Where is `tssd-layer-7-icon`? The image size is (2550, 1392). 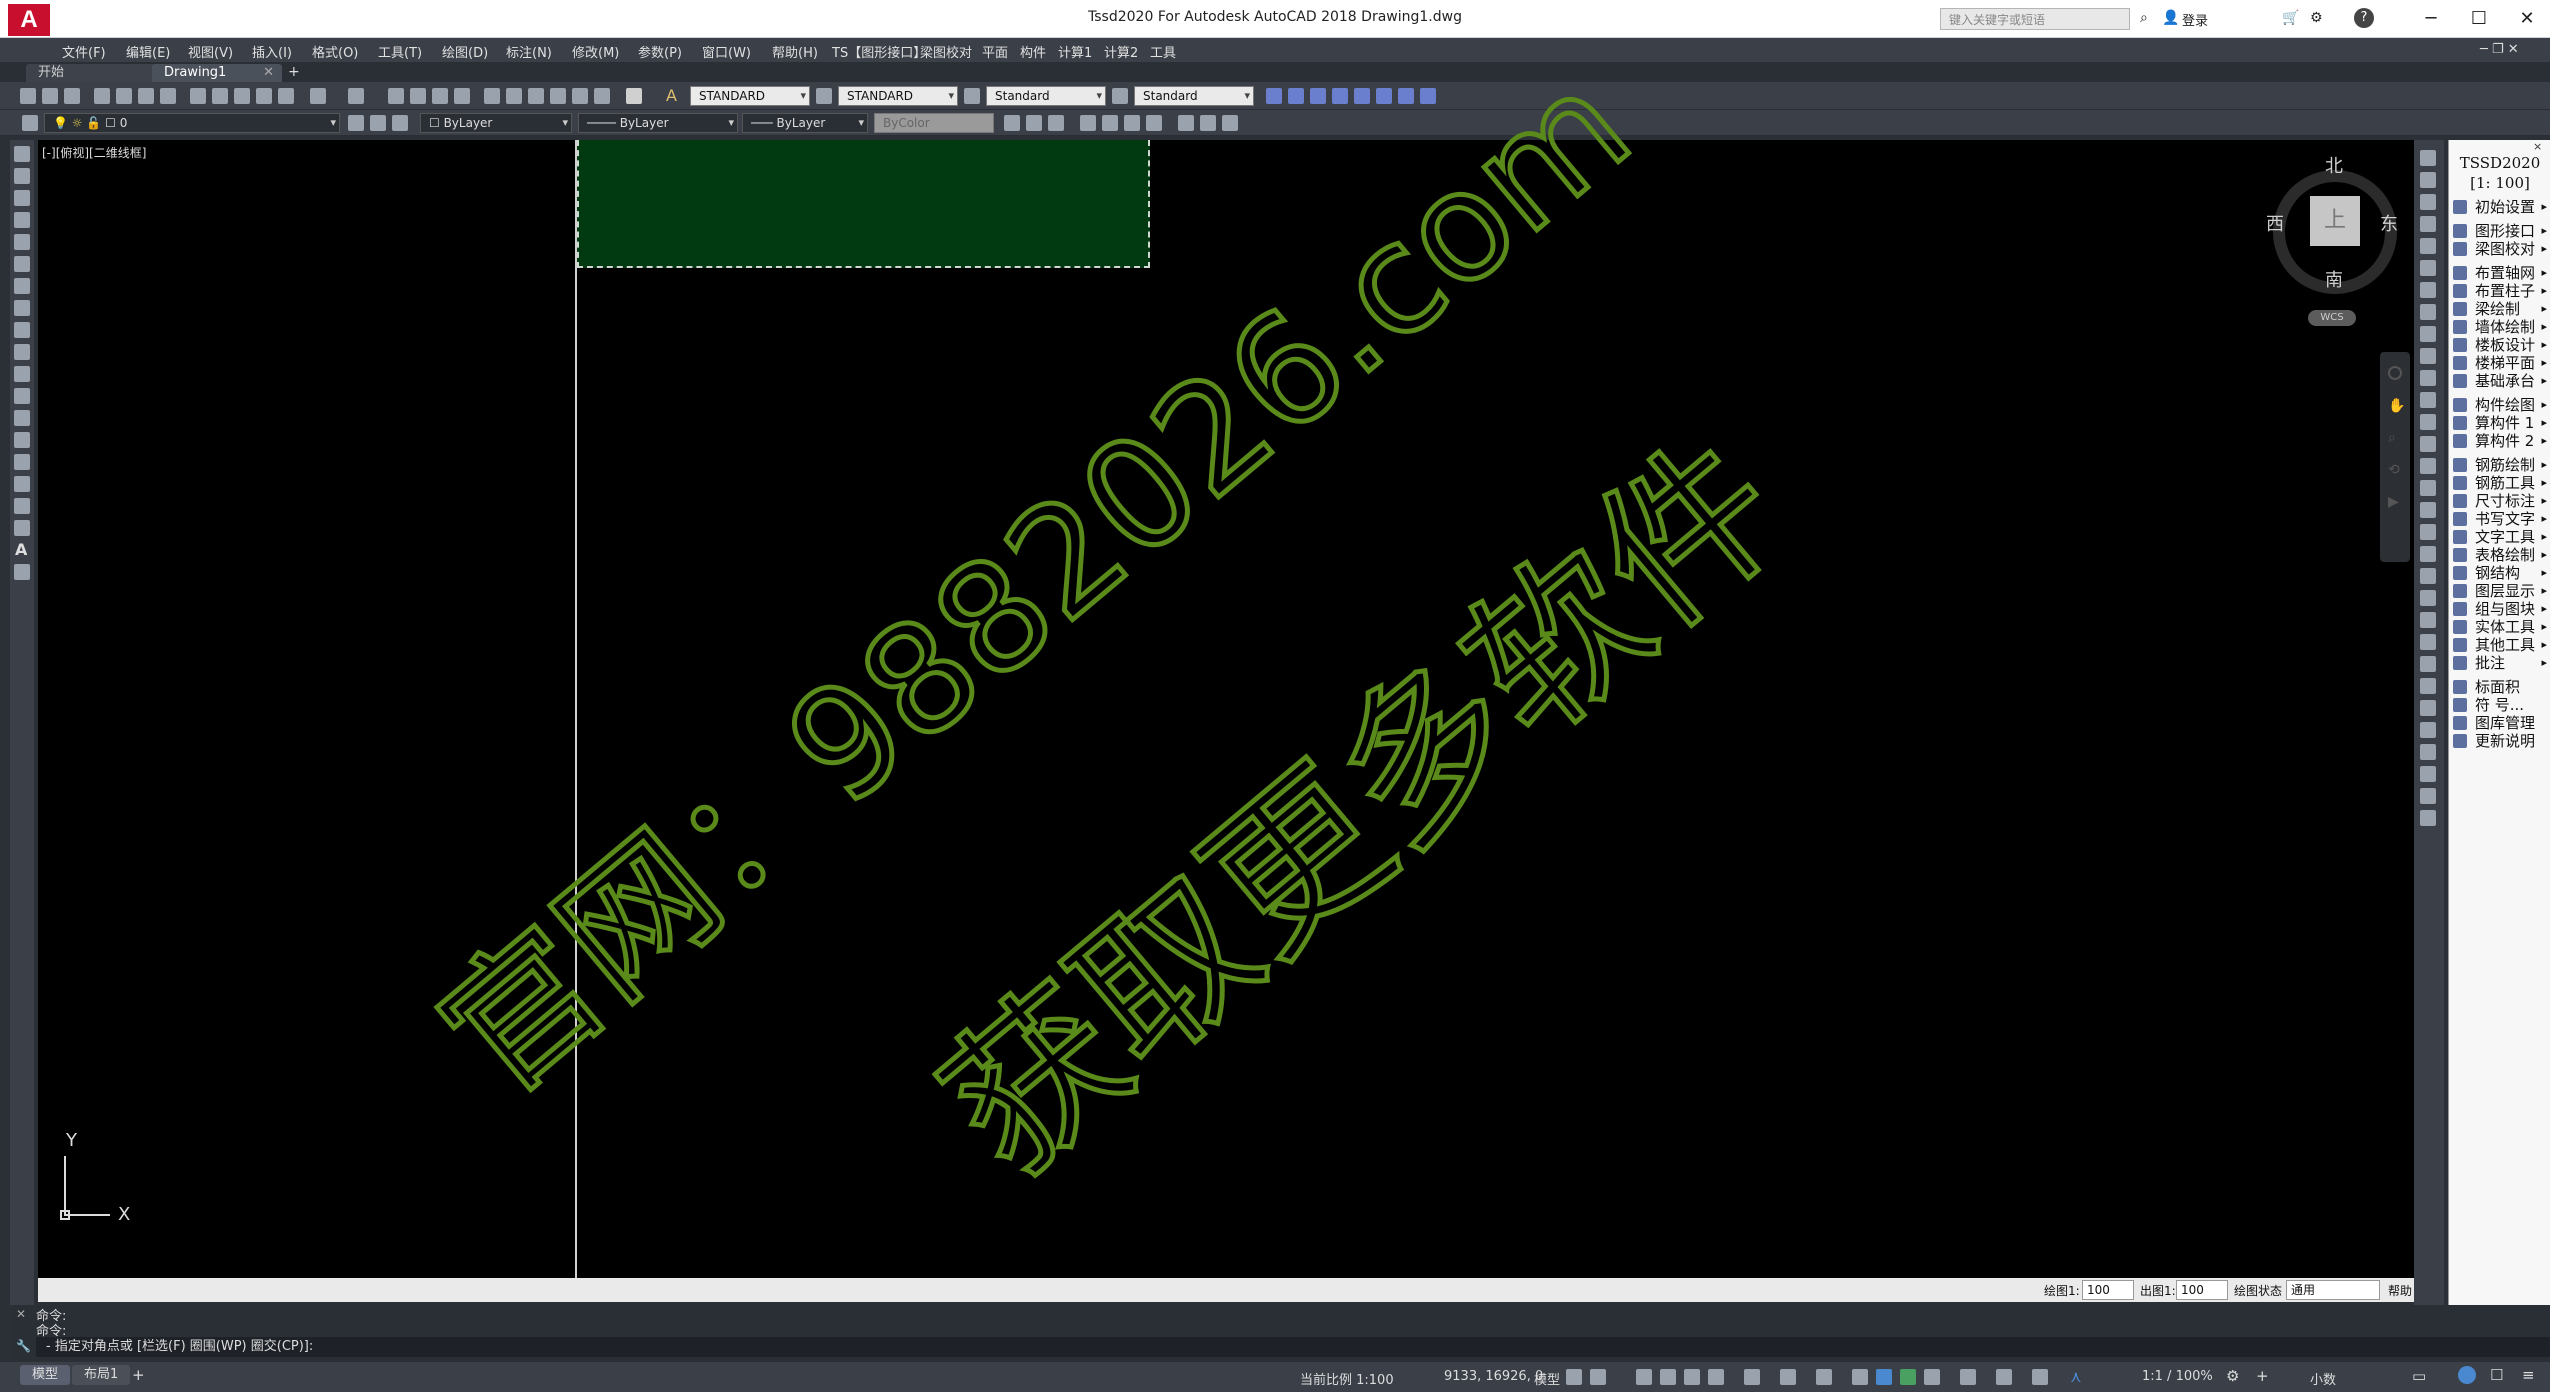 tssd-layer-7-icon is located at coordinates (1154, 123).